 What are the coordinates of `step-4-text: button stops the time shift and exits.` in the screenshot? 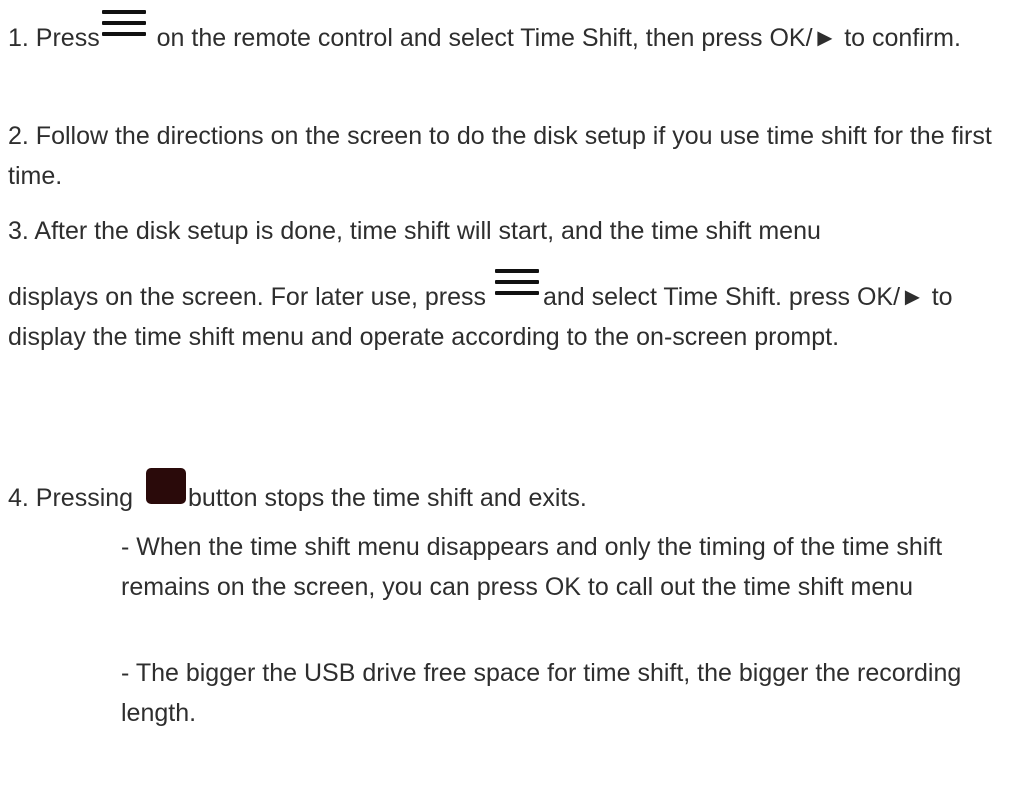 It's located at (387, 498).